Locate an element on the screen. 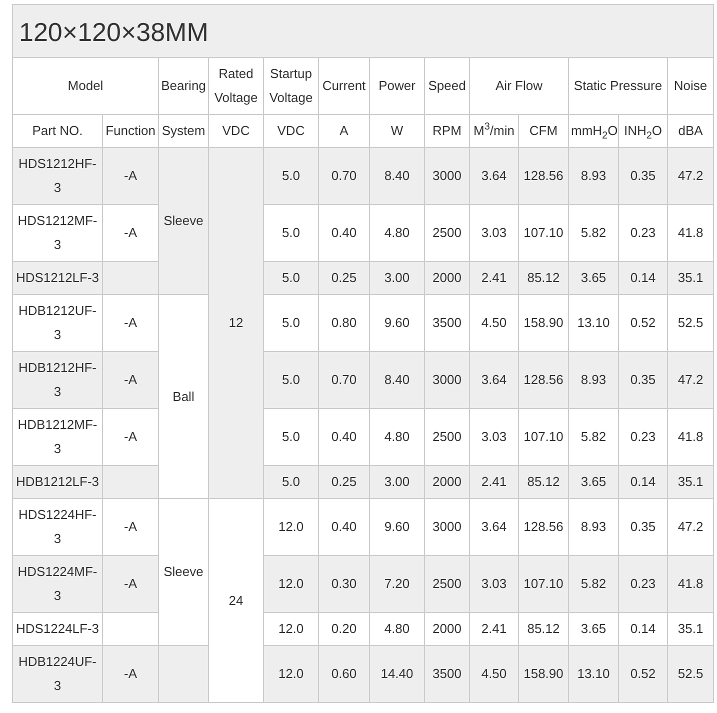 Image resolution: width=717 pixels, height=713 pixels. table-cell: 13.10 is located at coordinates (593, 674).